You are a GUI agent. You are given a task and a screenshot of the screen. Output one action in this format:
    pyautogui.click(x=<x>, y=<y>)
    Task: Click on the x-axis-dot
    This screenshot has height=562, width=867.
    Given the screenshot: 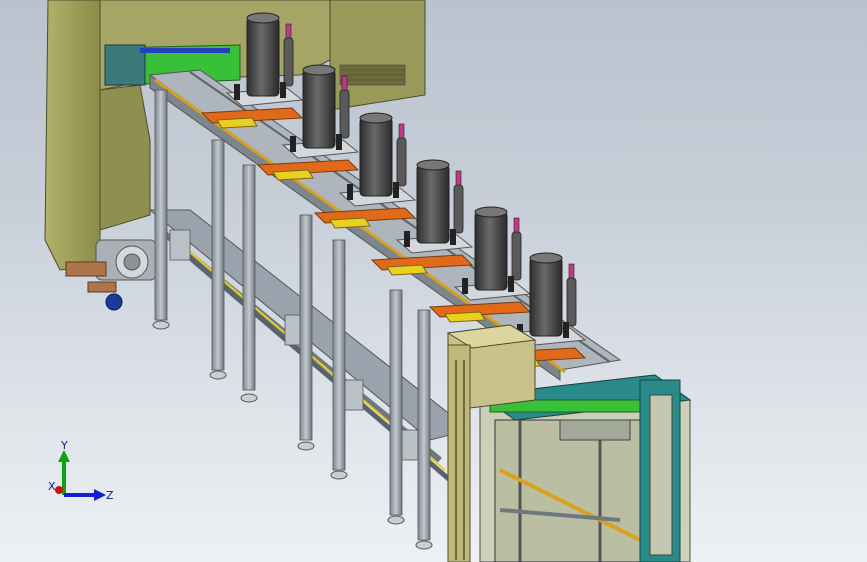 What is the action you would take?
    pyautogui.click(x=59, y=490)
    